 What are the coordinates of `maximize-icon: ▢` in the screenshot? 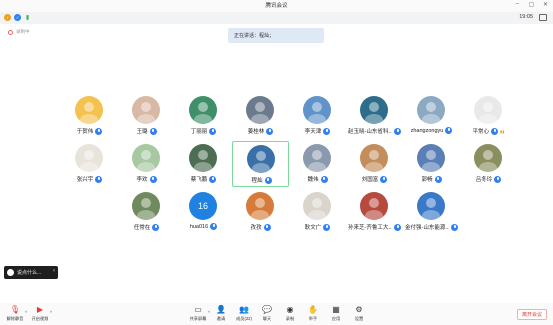 It's located at (531, 4).